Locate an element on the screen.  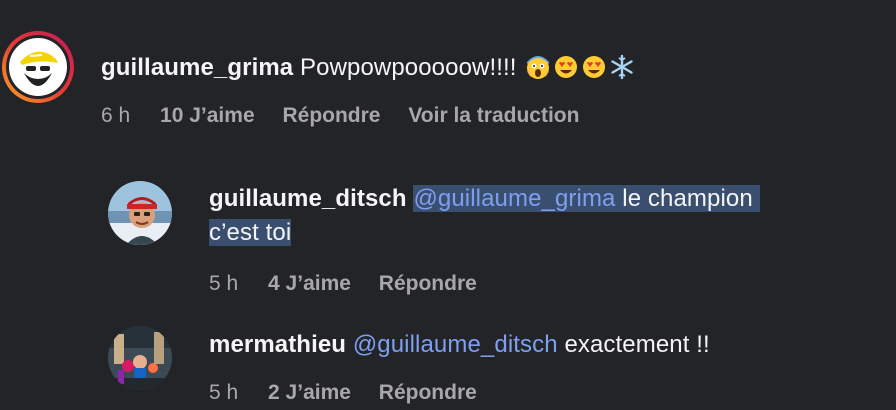
likes-count: 2 J’aime is located at coordinates (309, 392).